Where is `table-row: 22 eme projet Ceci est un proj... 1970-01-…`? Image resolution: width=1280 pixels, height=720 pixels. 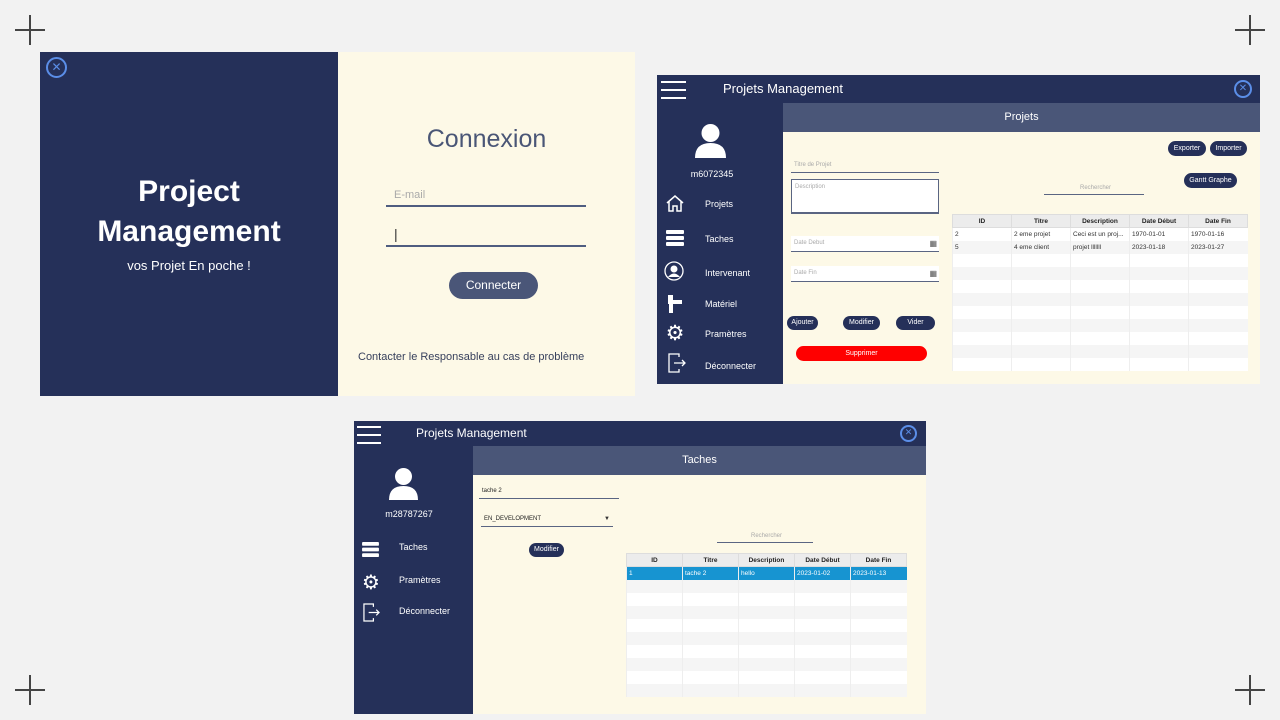 table-row: 22 eme projet Ceci est un proj... 1970-01-… is located at coordinates (1100, 234).